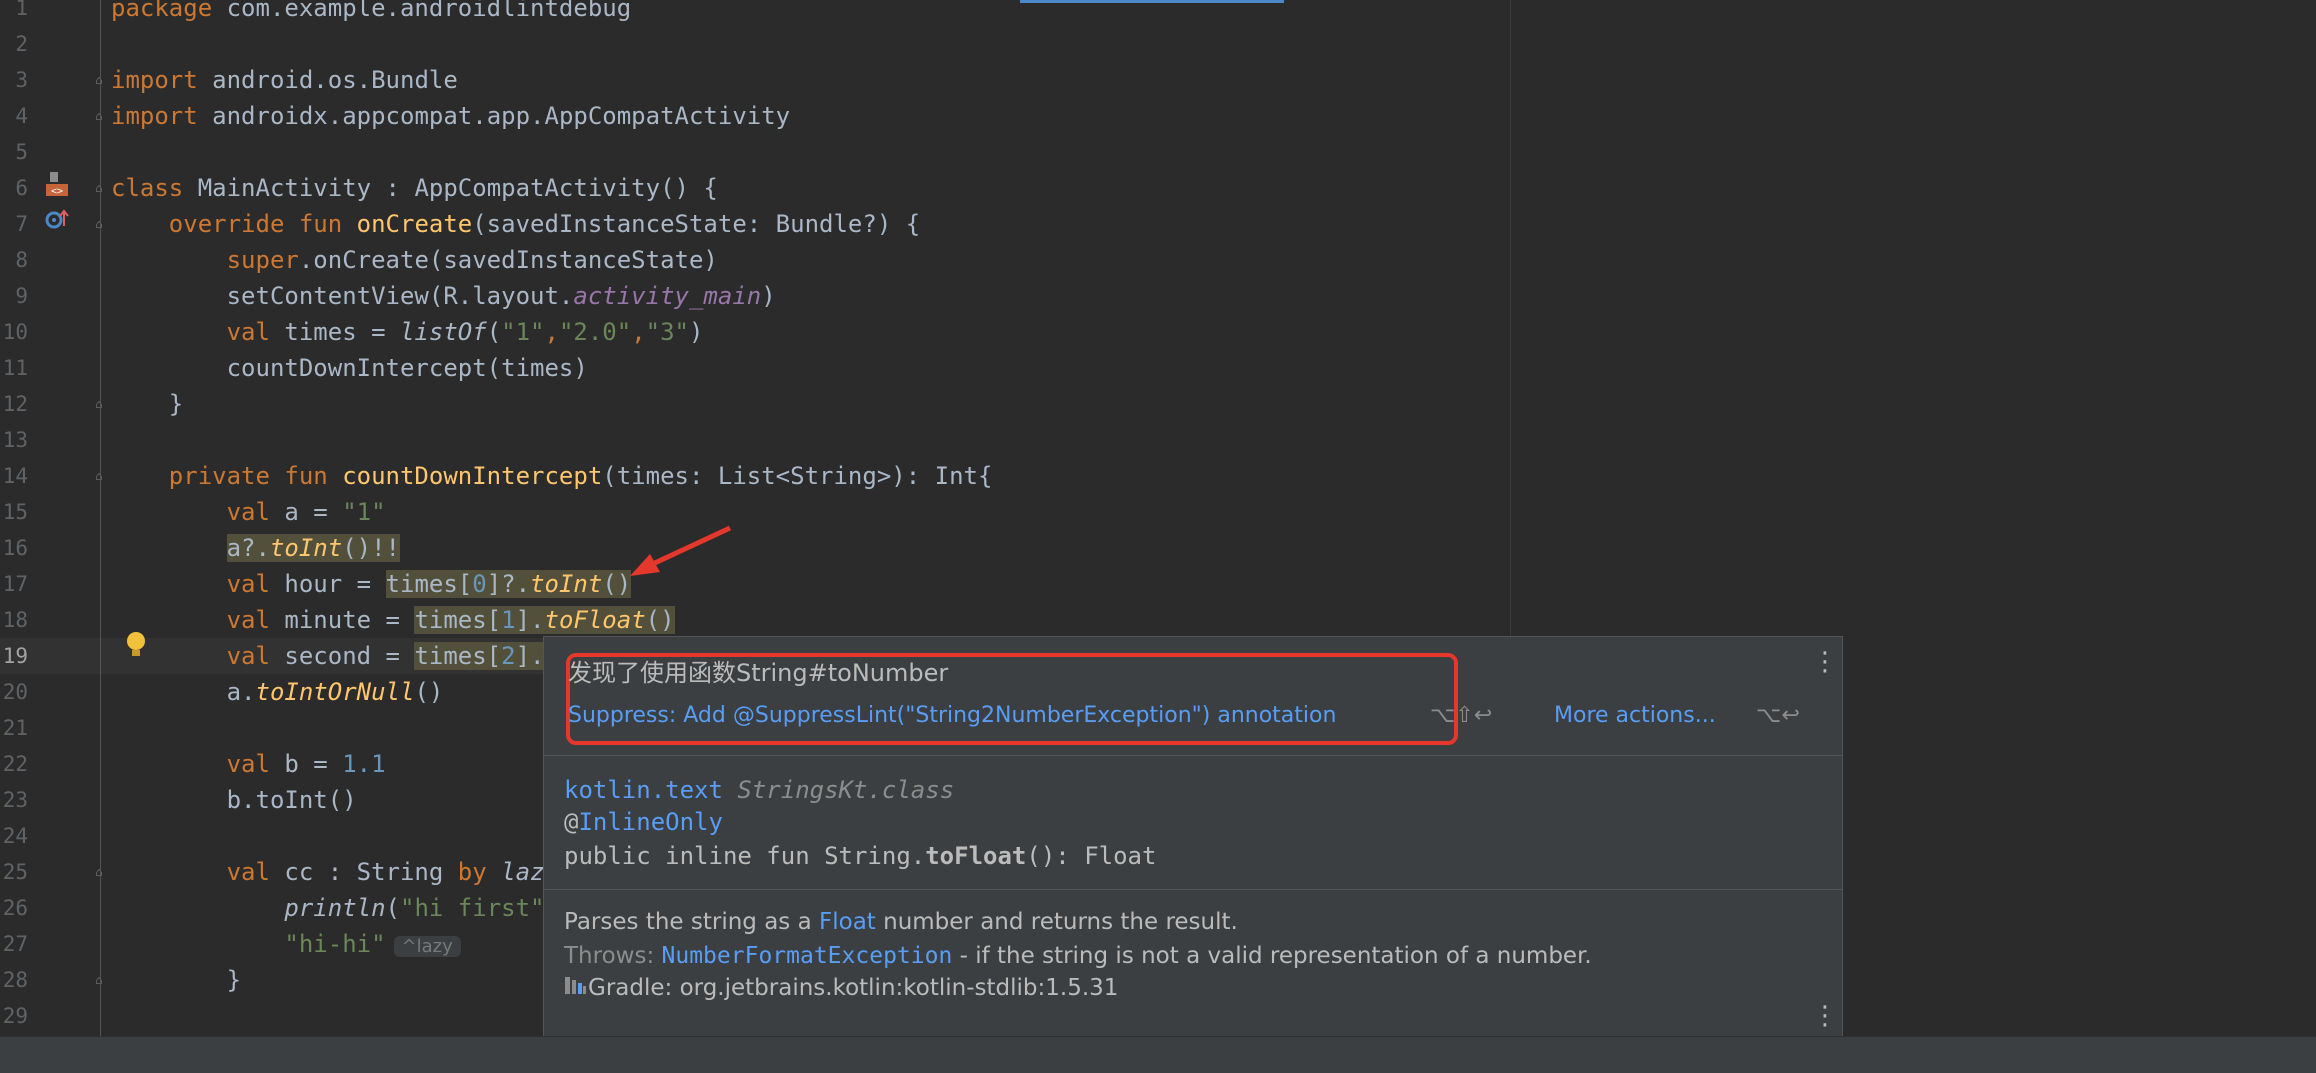 Image resolution: width=2316 pixels, height=1073 pixels. I want to click on line-number: 23, so click(14, 800).